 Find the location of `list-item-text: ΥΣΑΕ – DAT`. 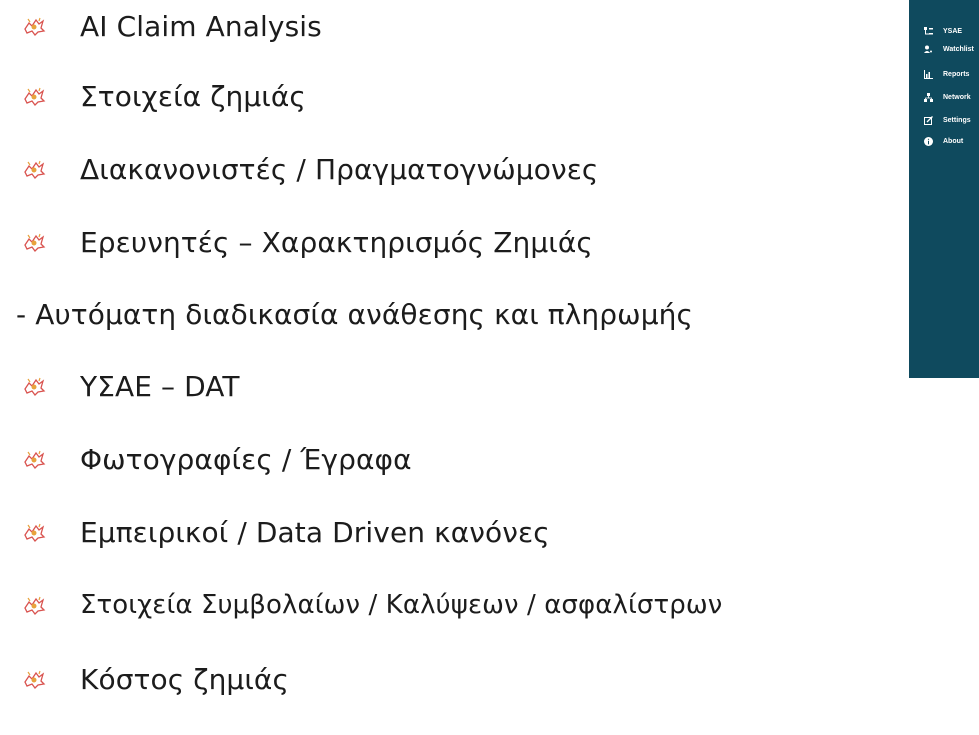

list-item-text: ΥΣΑΕ – DAT is located at coordinates (160, 386).